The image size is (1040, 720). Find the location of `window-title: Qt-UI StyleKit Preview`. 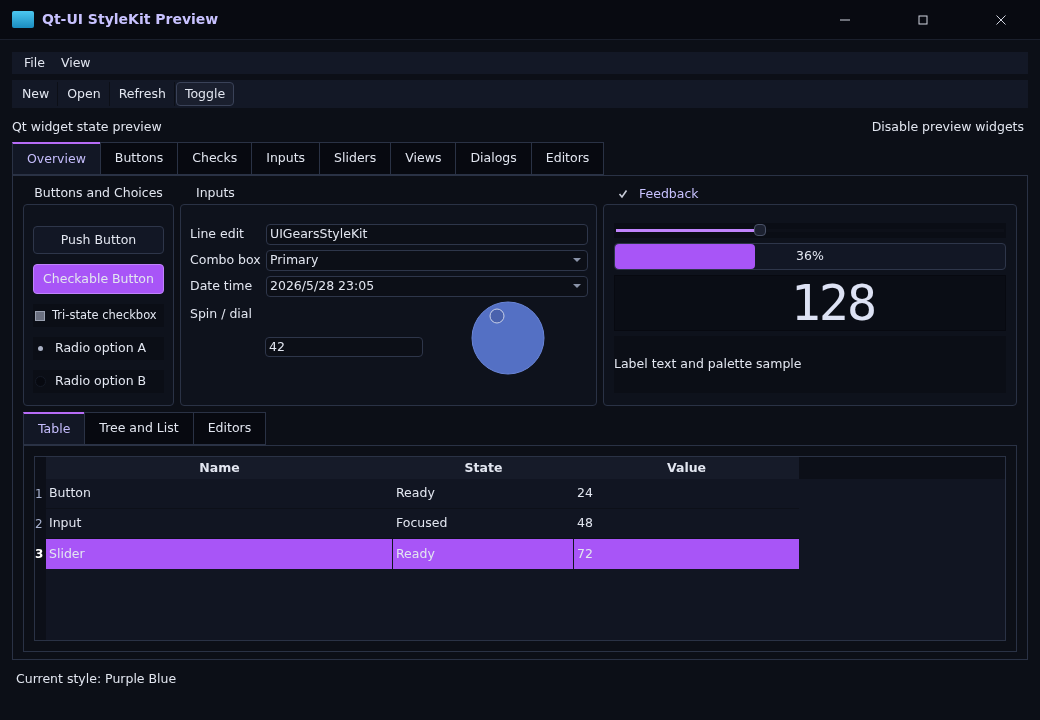

window-title: Qt-UI StyleKit Preview is located at coordinates (130, 19).